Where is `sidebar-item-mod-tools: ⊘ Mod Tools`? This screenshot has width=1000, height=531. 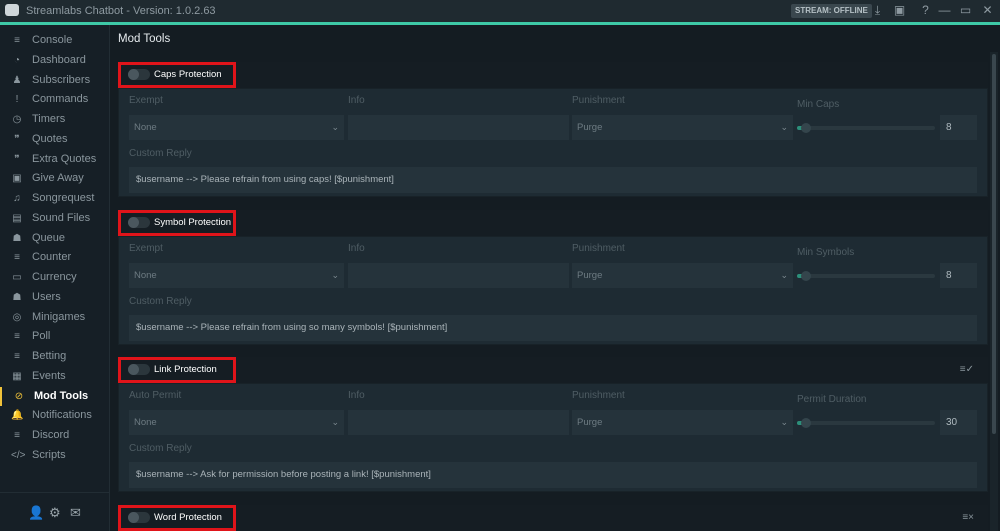
sidebar-item-mod-tools: ⊘ Mod Tools is located at coordinates (55, 396).